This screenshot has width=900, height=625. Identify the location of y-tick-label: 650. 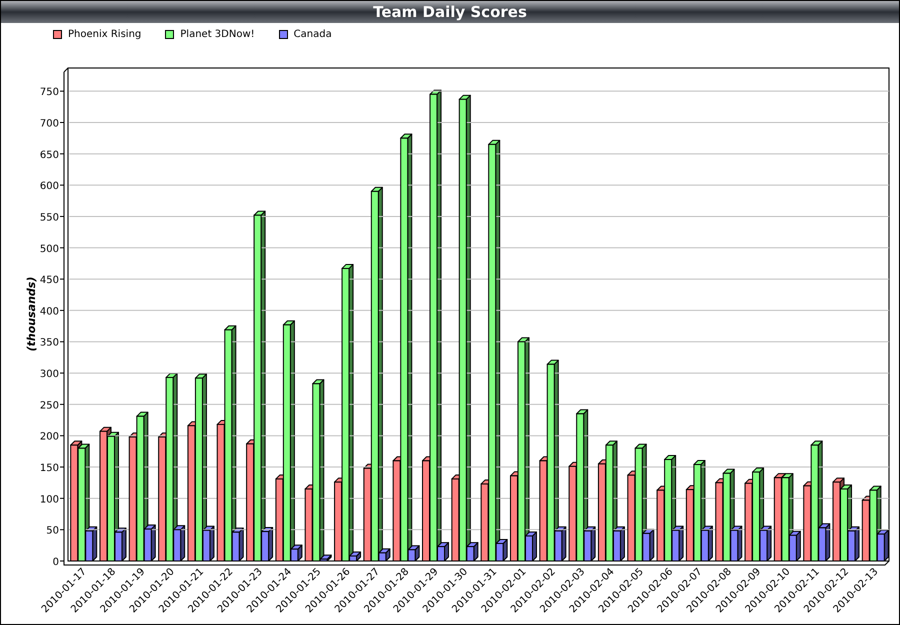
(49, 155).